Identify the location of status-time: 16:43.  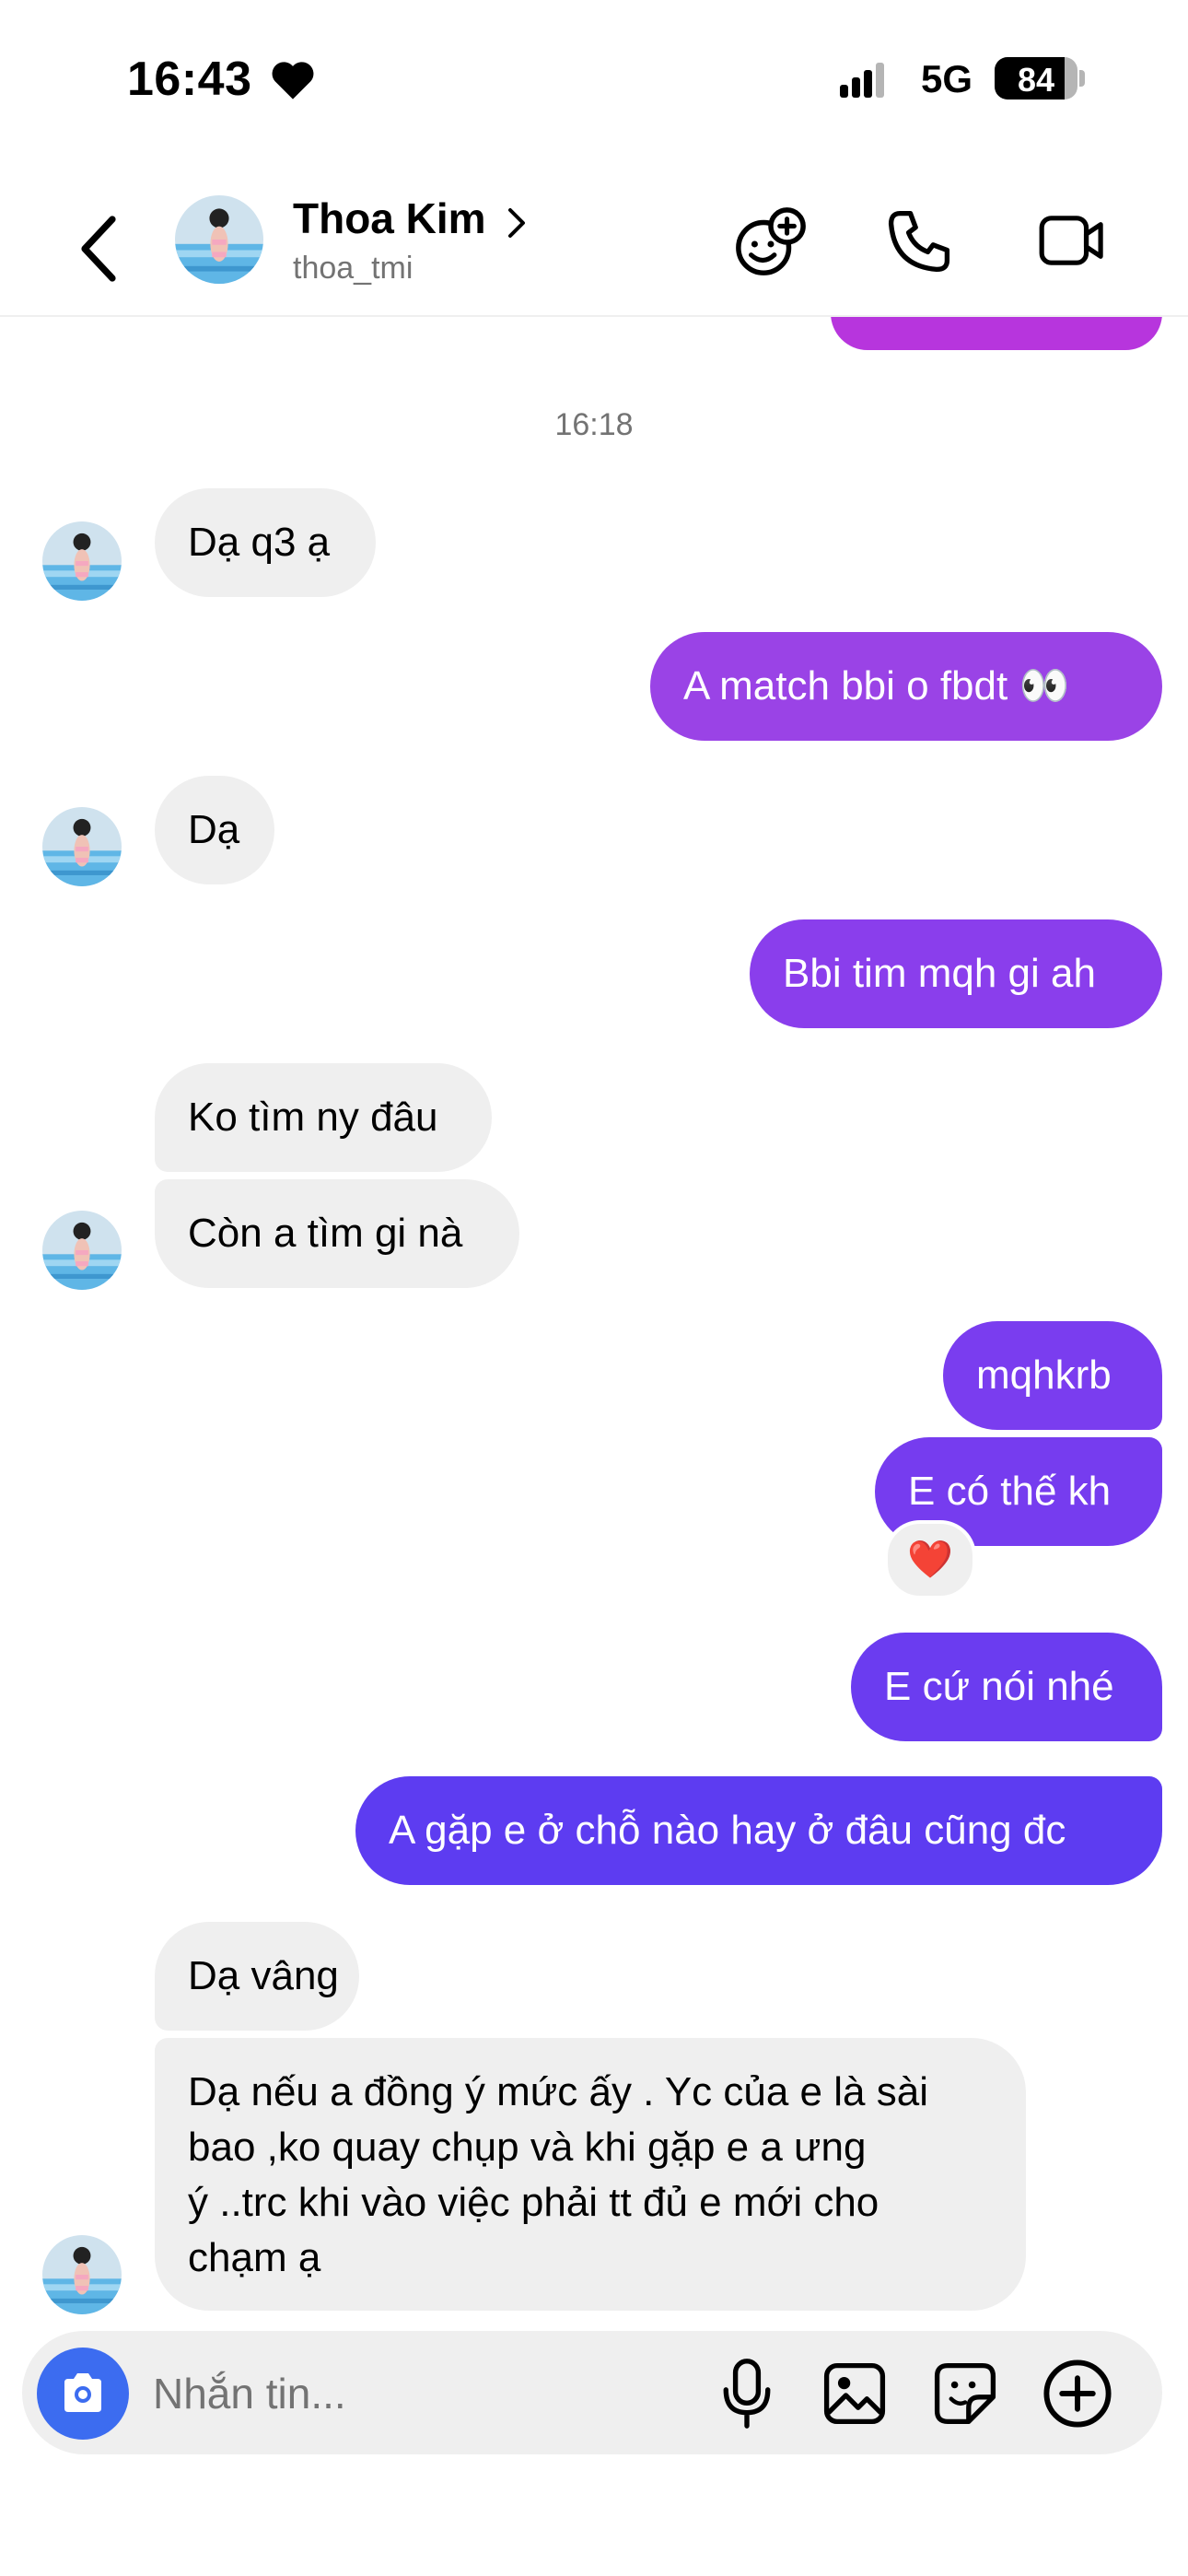
(189, 79).